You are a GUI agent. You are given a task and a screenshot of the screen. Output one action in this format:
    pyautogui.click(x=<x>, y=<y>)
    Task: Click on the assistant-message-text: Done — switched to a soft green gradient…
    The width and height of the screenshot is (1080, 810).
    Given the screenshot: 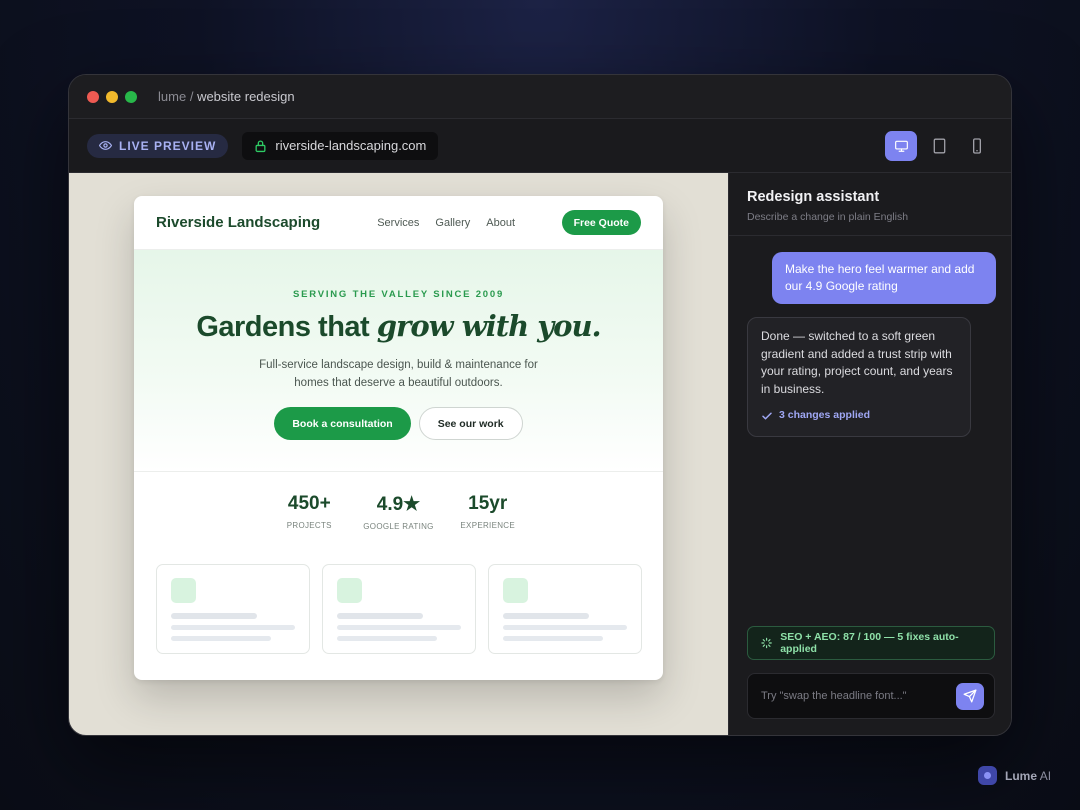 What is the action you would take?
    pyautogui.click(x=857, y=362)
    